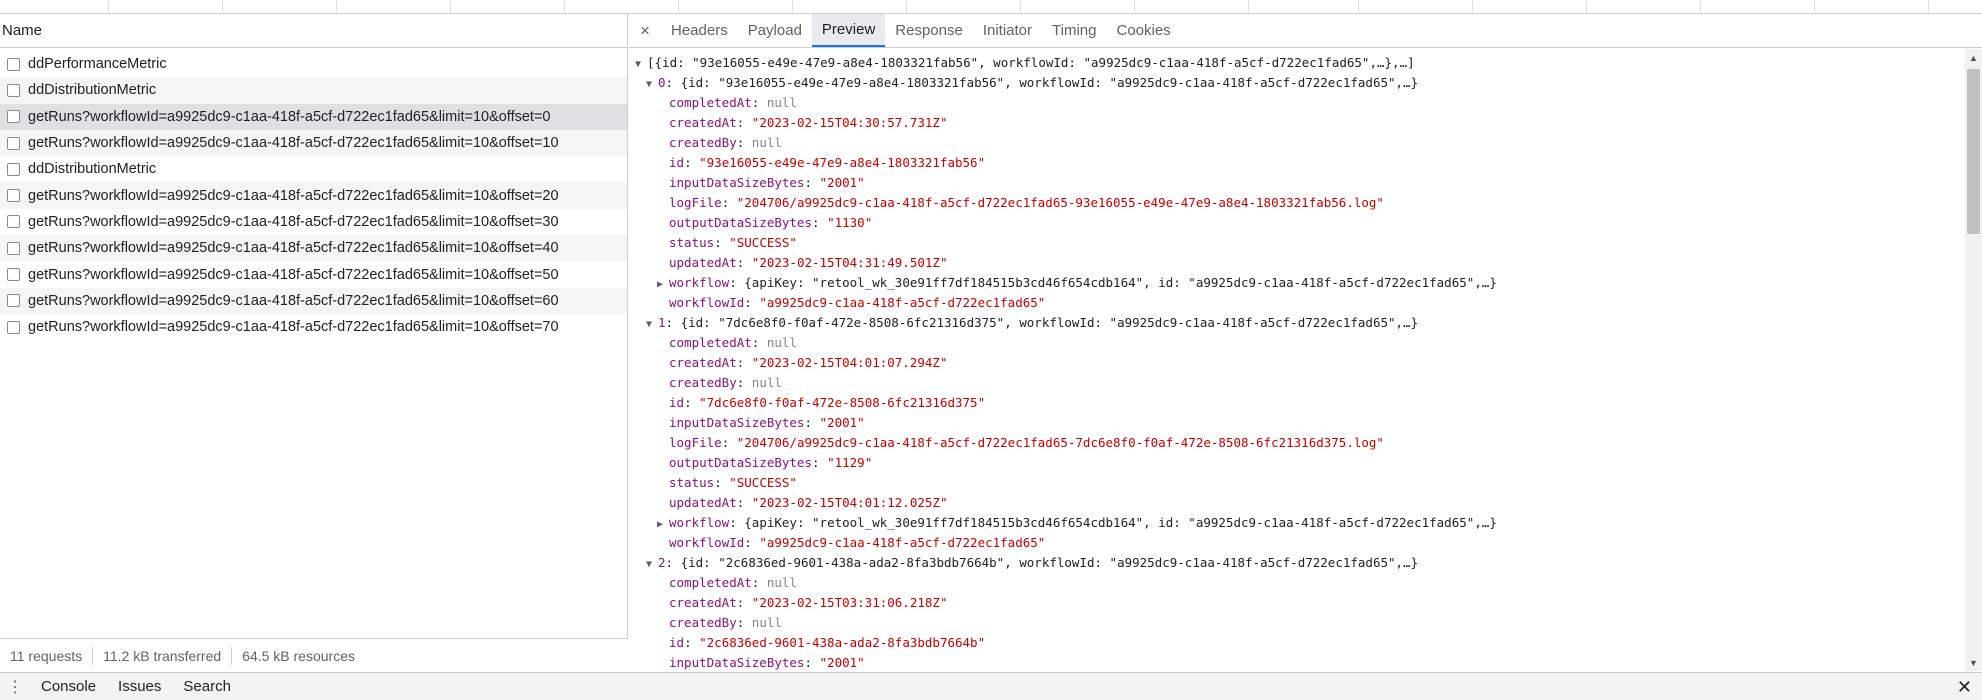  Describe the element at coordinates (842, 402) in the screenshot. I see `json-value: "7dc6e8f0-f0af-472e-8508-6fc21316d375"` at that location.